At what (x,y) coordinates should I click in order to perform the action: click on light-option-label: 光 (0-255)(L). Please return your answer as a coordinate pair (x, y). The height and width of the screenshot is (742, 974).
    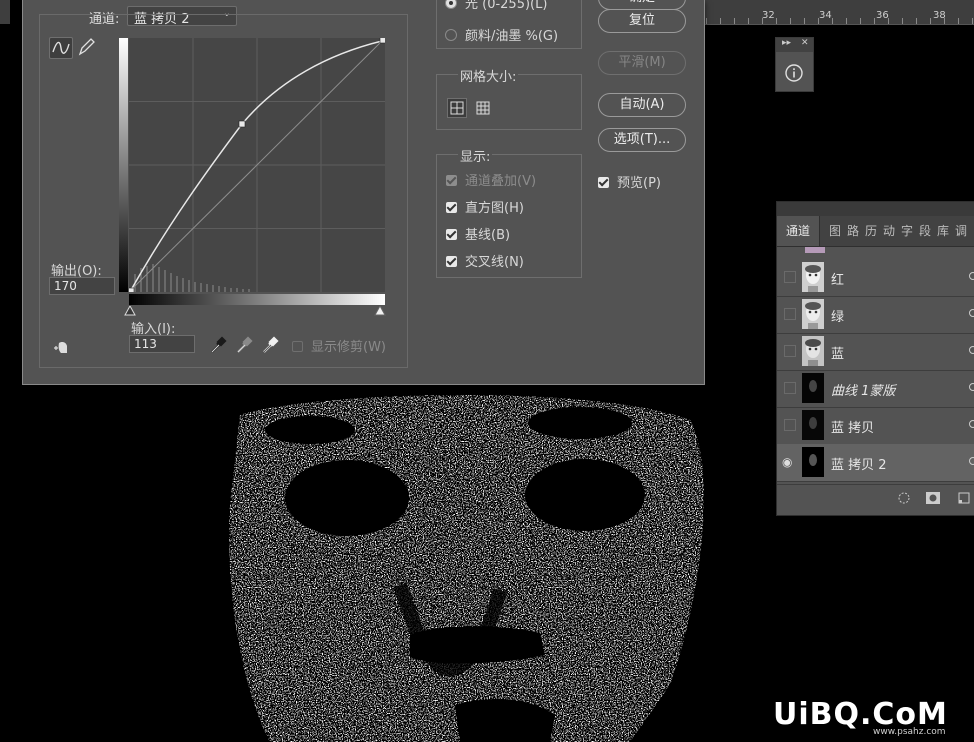
    Looking at the image, I should click on (506, 6).